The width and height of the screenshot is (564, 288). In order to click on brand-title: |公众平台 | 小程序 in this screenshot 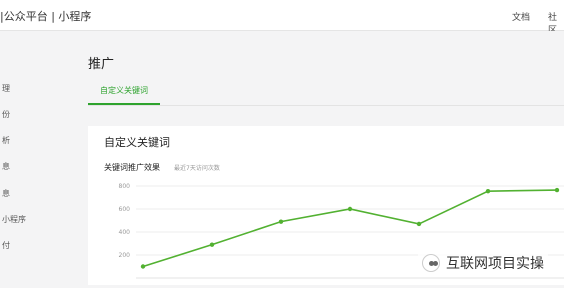, I will do `click(46, 16)`.